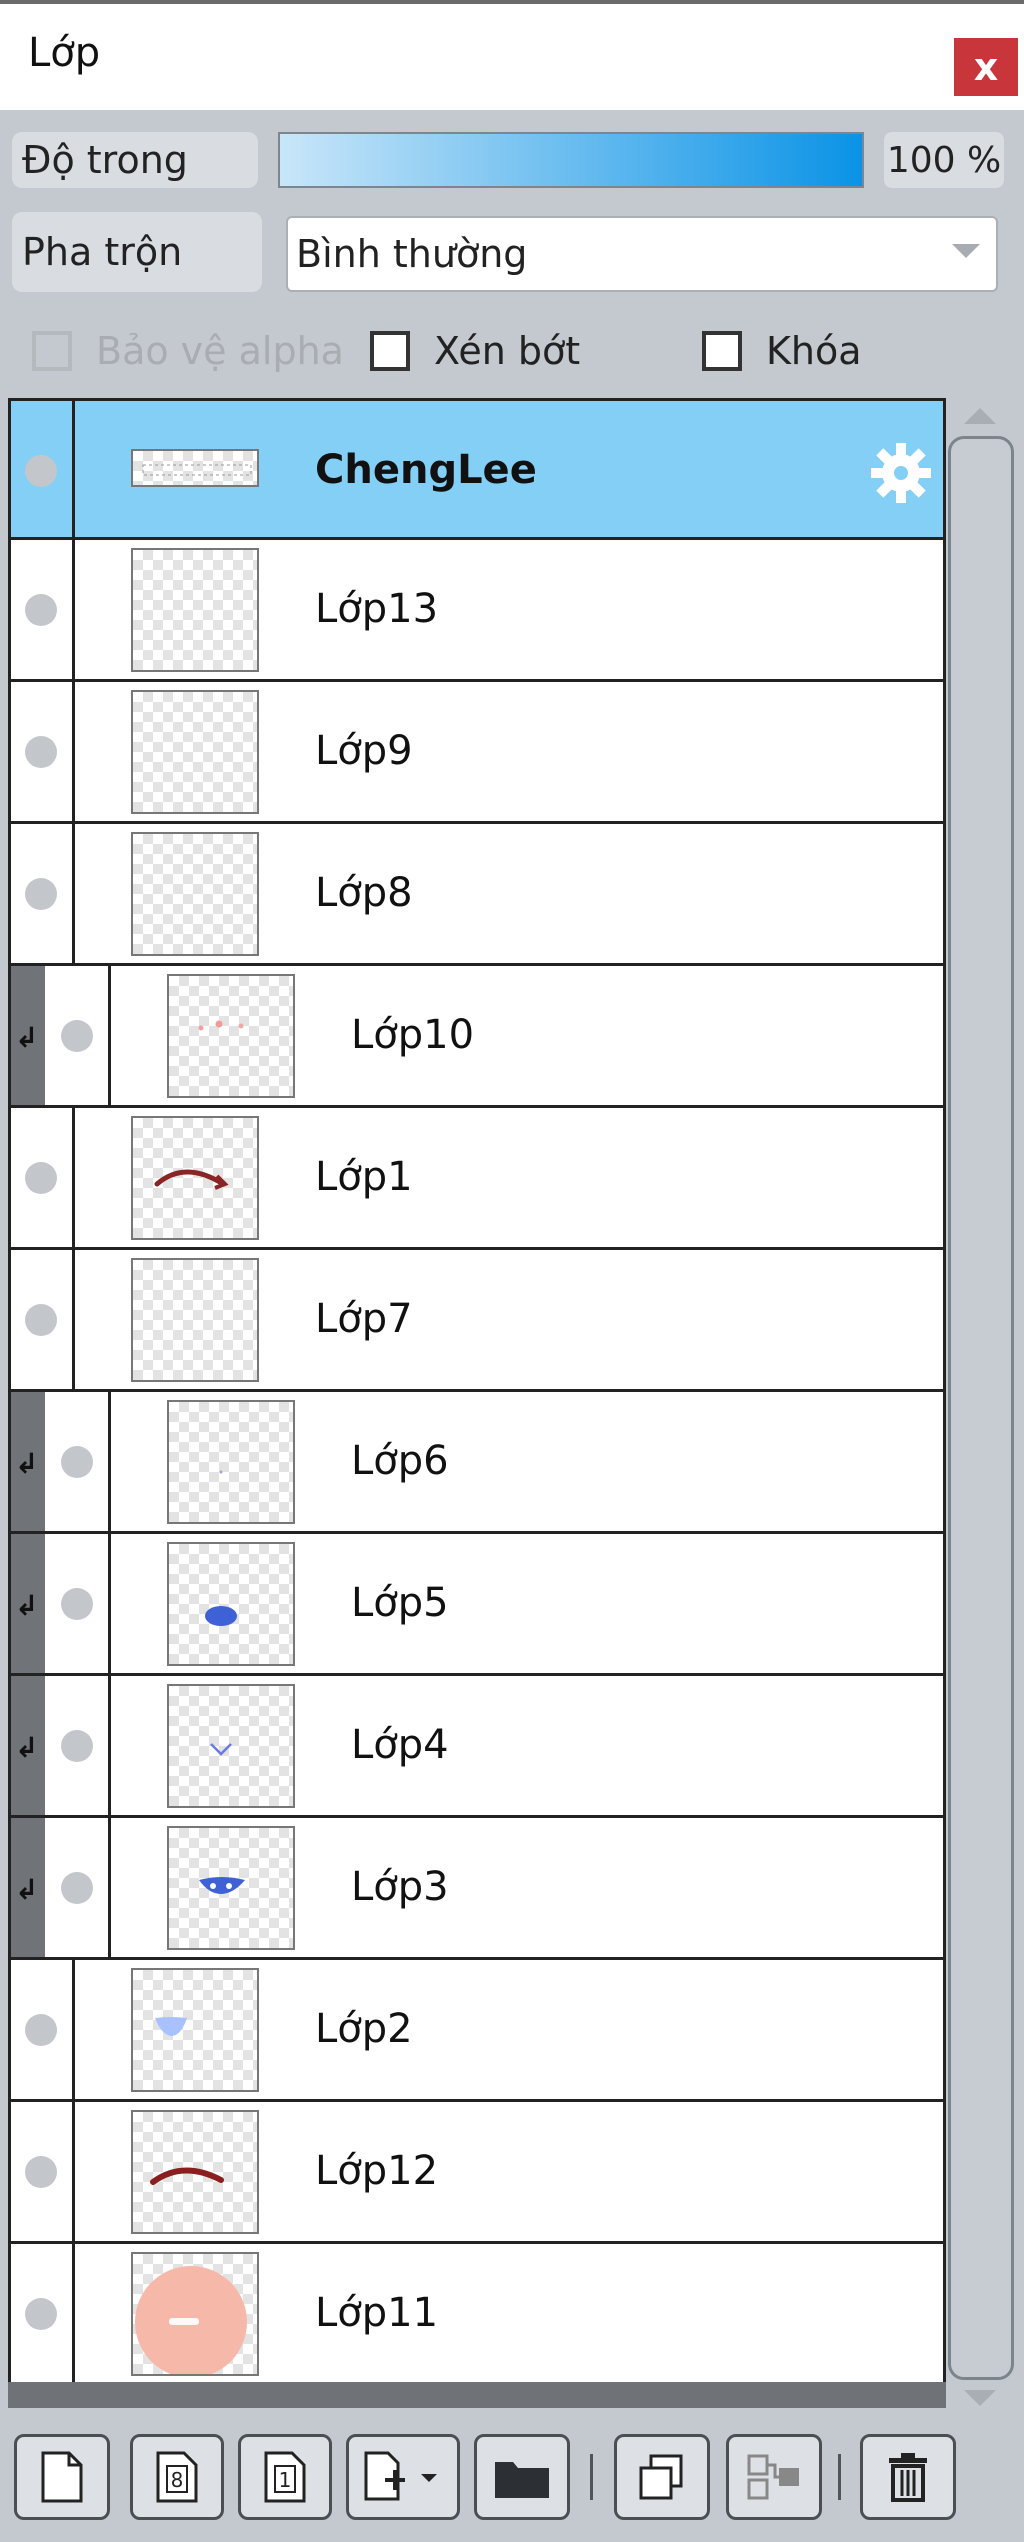 The width and height of the screenshot is (1024, 2542). Describe the element at coordinates (400, 1887) in the screenshot. I see `layer-name: Lớp3` at that location.